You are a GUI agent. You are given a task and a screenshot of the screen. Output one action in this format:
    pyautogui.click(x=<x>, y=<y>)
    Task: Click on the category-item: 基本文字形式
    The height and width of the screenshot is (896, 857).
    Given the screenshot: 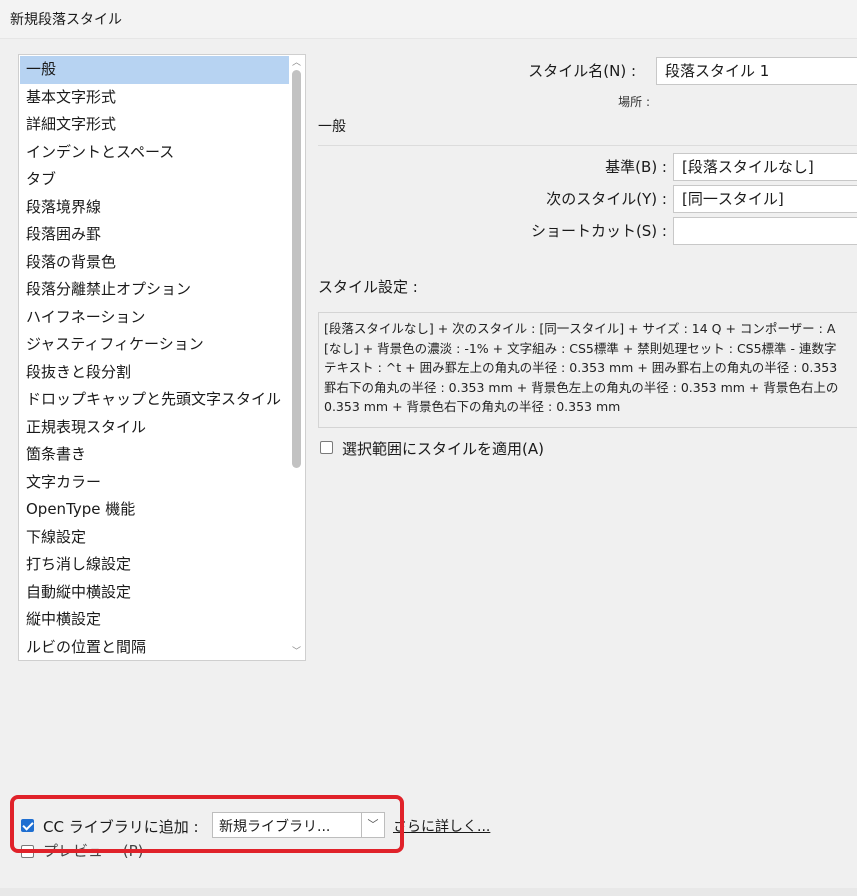 What is the action you would take?
    pyautogui.click(x=155, y=98)
    